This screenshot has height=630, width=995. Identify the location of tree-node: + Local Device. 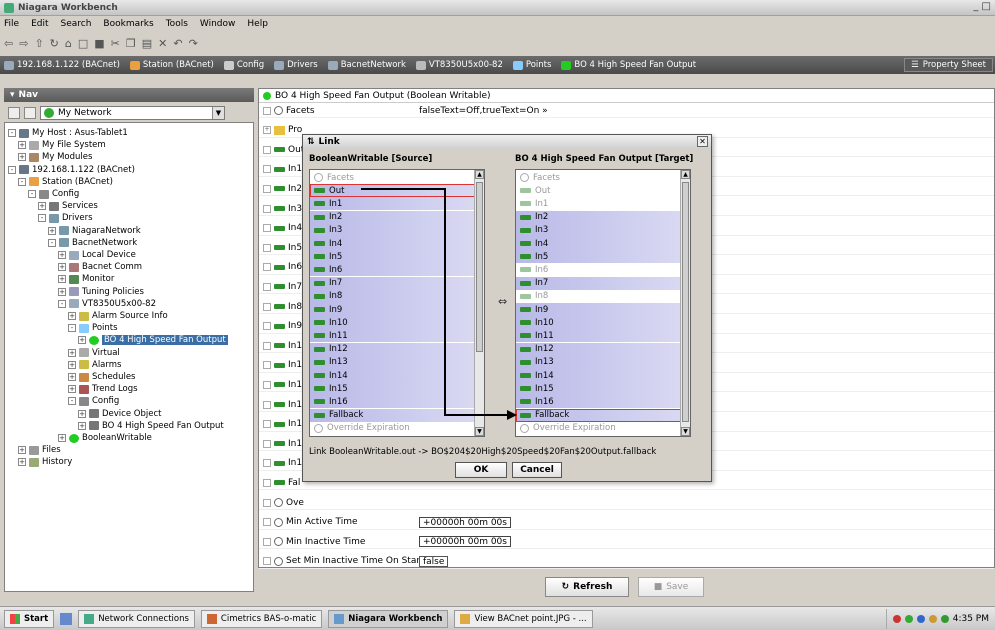
(97, 255).